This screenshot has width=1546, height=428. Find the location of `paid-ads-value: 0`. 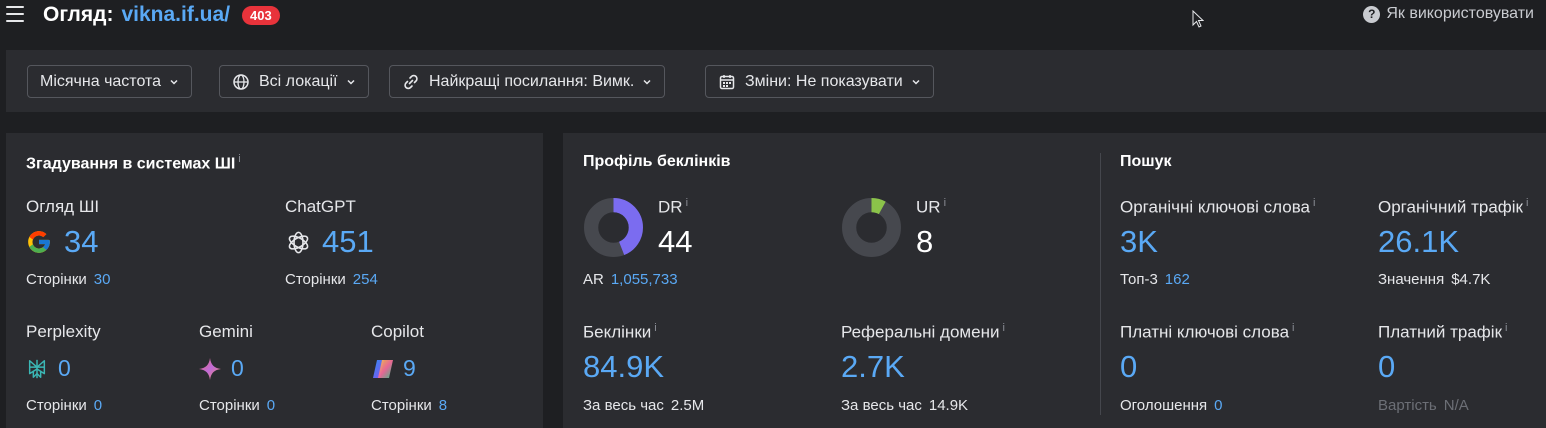

paid-ads-value: 0 is located at coordinates (1218, 405).